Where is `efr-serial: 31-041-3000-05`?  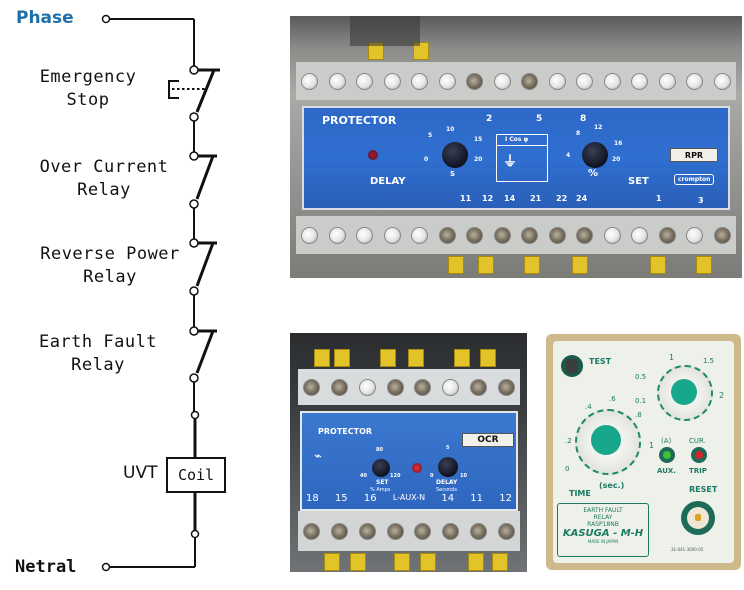
efr-serial: 31-041-3000-05 is located at coordinates (687, 549).